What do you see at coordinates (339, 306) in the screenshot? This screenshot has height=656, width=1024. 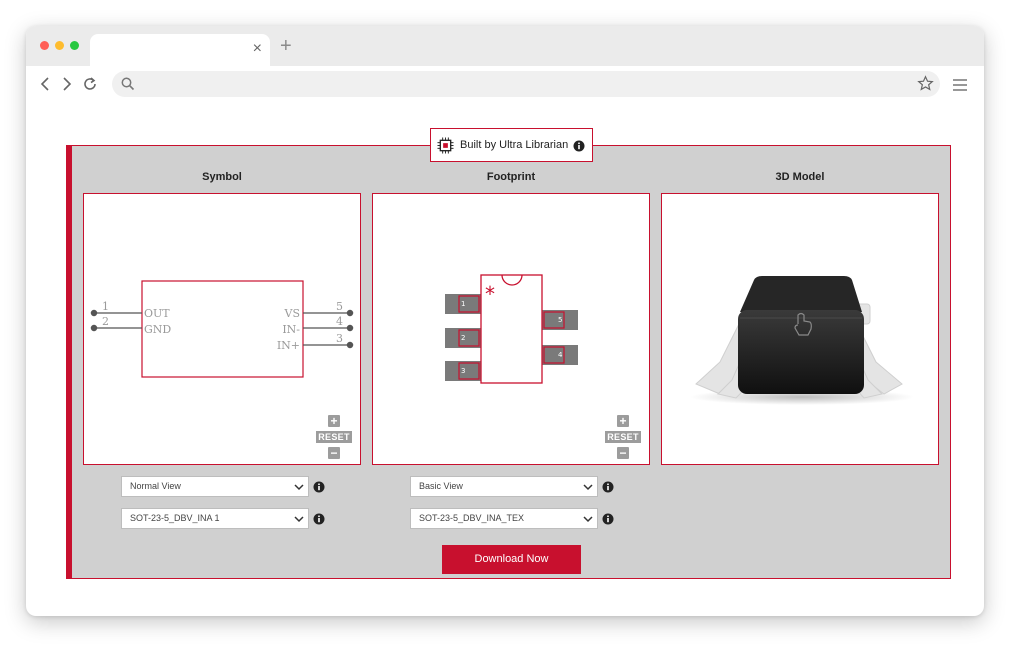 I see `pin-number-5: 5` at bounding box center [339, 306].